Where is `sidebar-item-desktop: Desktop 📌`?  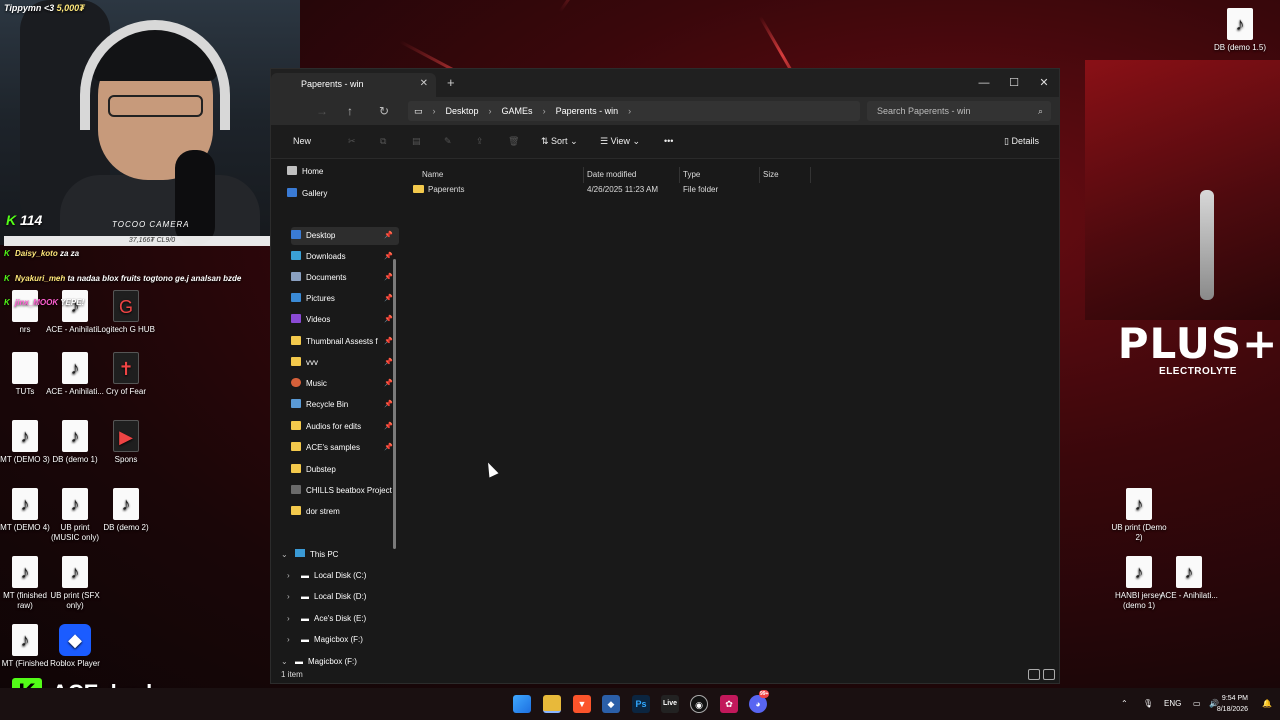
sidebar-item-desktop: Desktop 📌 is located at coordinates (345, 236).